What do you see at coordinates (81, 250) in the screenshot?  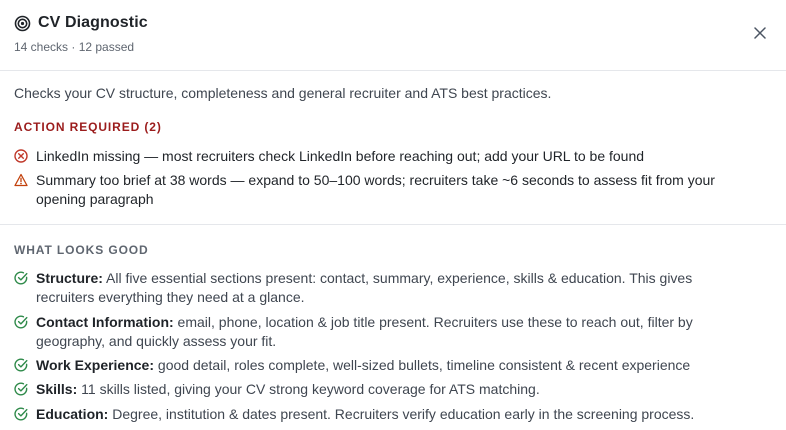 I see `looks-good-heading: WHAT LOOKS GOOD` at bounding box center [81, 250].